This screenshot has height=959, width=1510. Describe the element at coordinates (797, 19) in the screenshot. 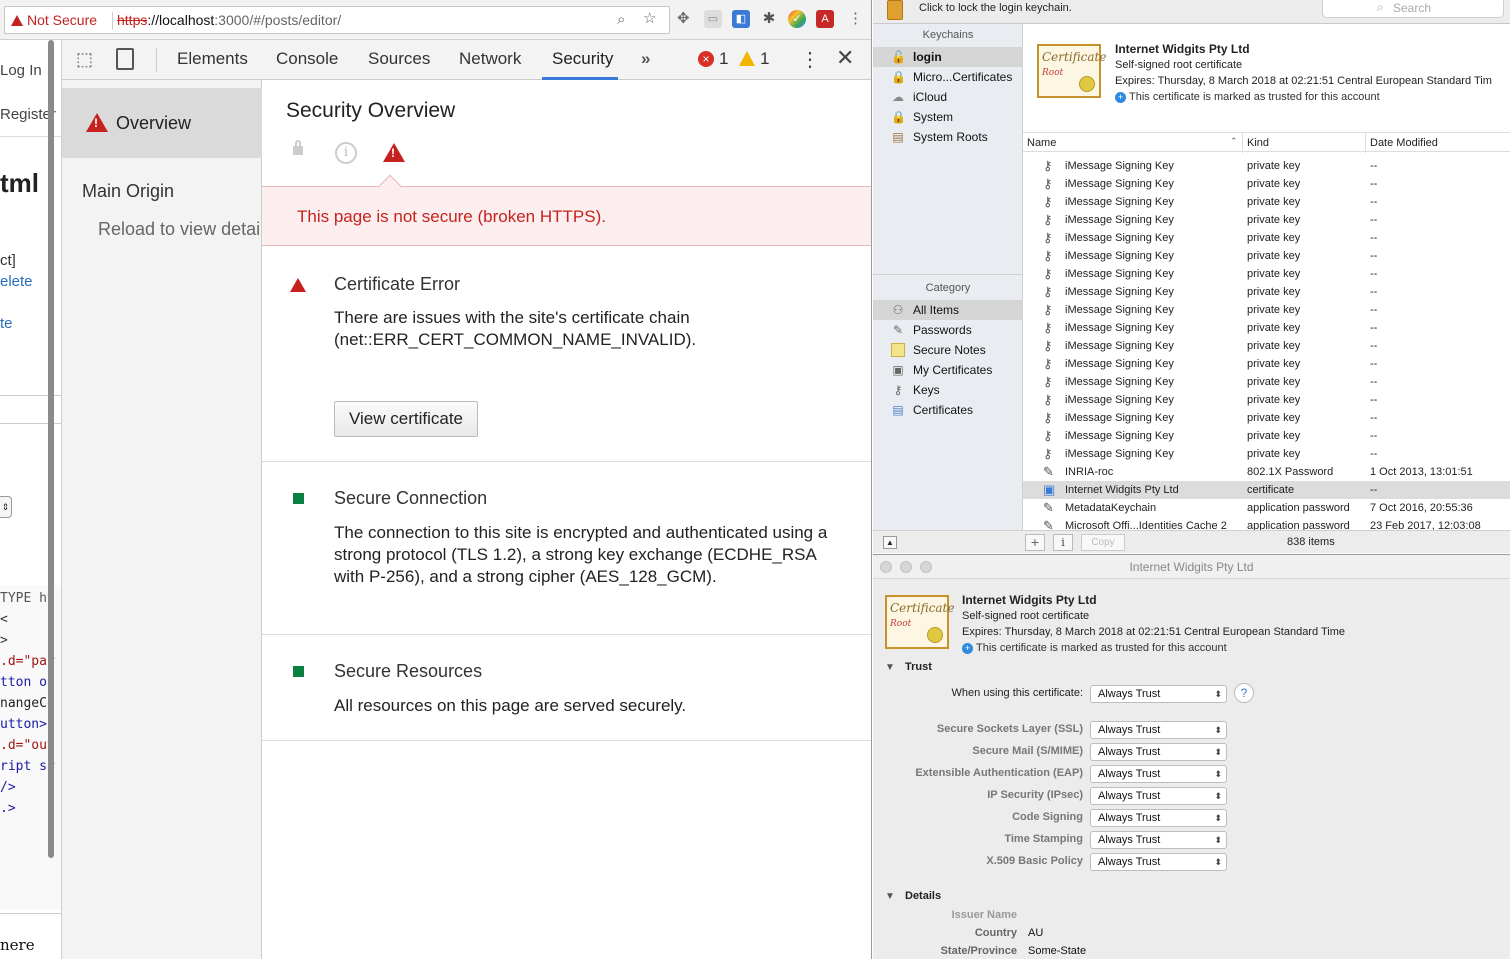

I see `extension-chrome-icon: ✓` at that location.